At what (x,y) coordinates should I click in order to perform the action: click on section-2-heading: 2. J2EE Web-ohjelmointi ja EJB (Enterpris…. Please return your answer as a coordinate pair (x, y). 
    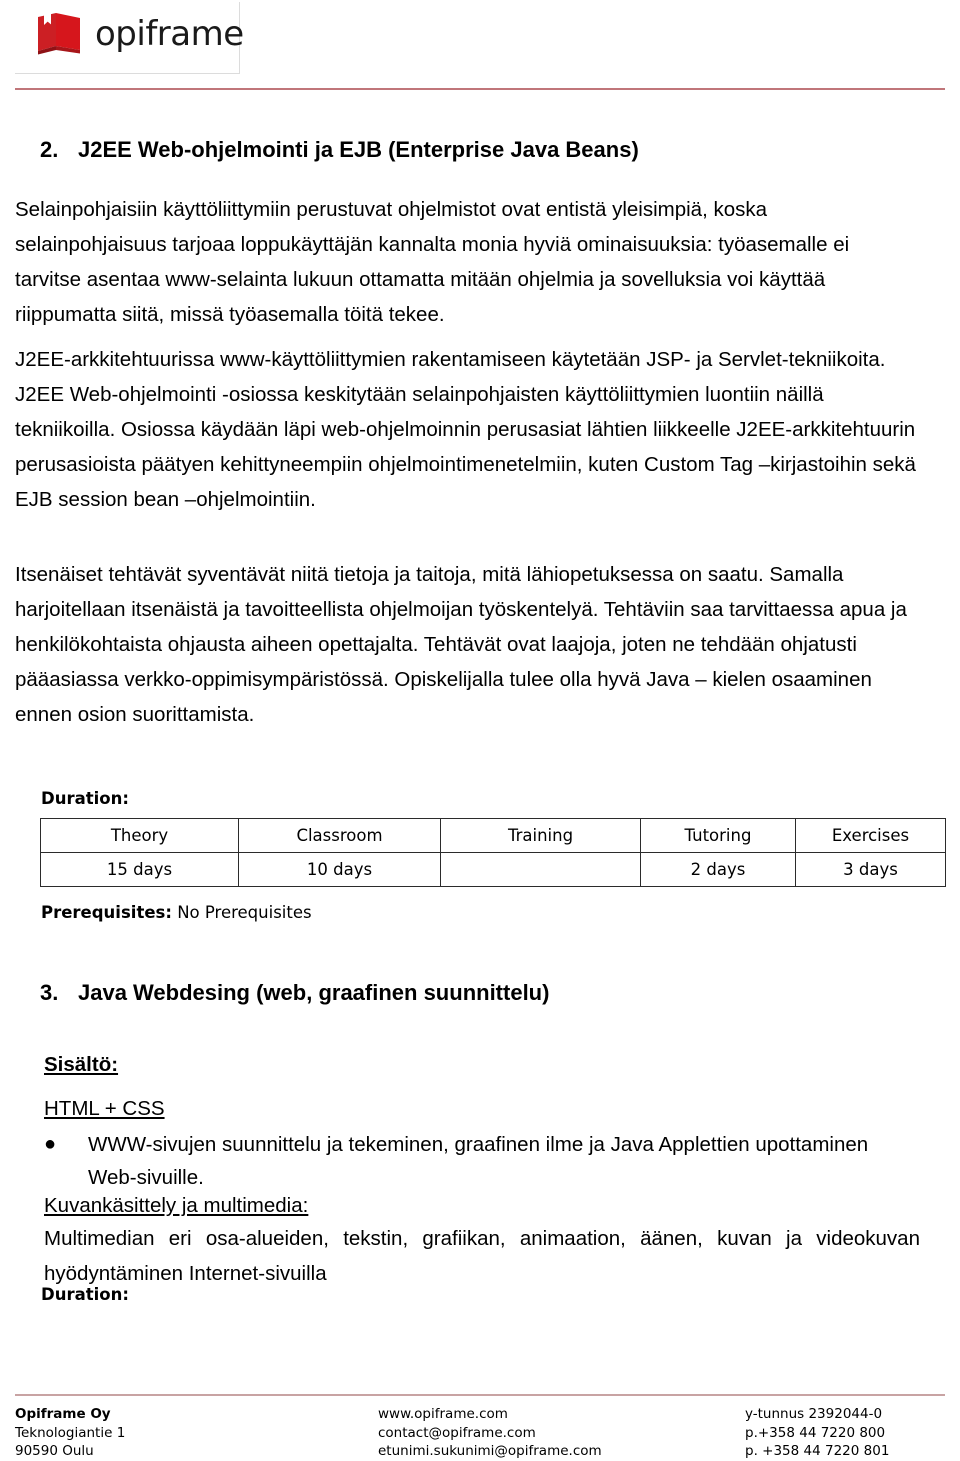
    Looking at the image, I should click on (339, 150).